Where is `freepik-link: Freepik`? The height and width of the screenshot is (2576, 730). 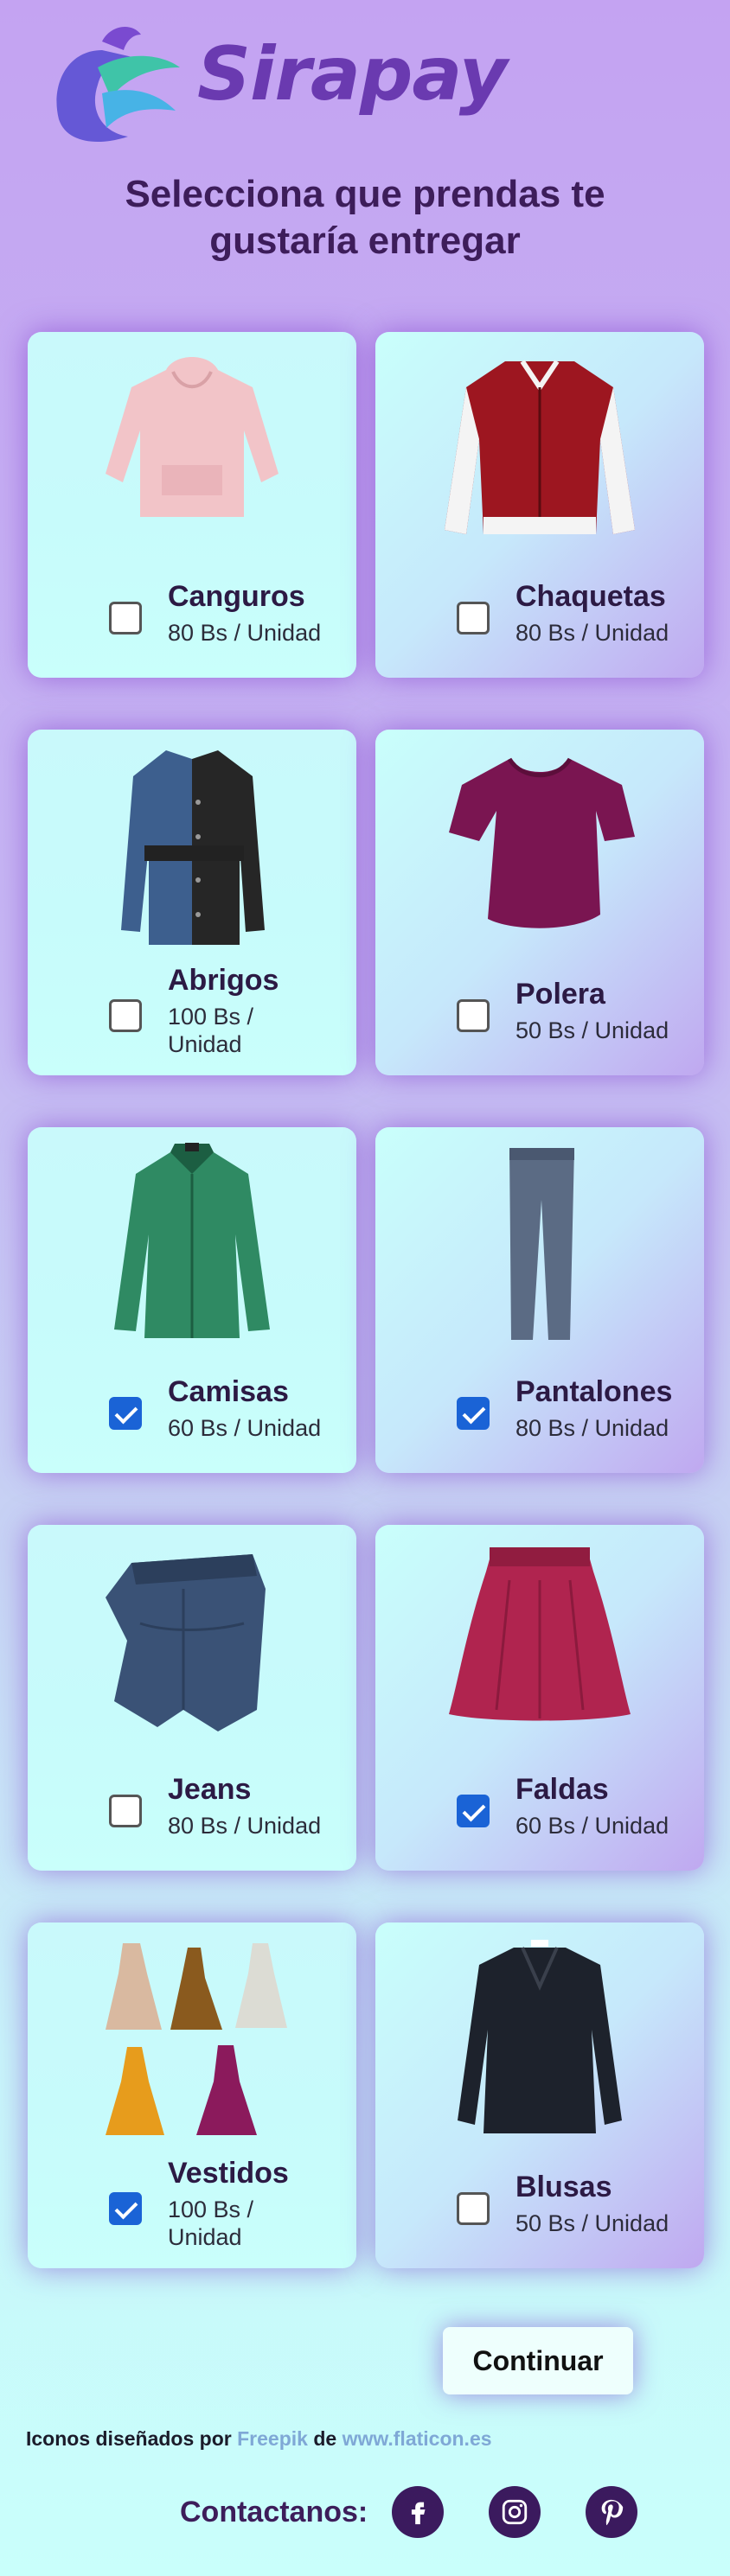
freepik-link: Freepik is located at coordinates (272, 2438).